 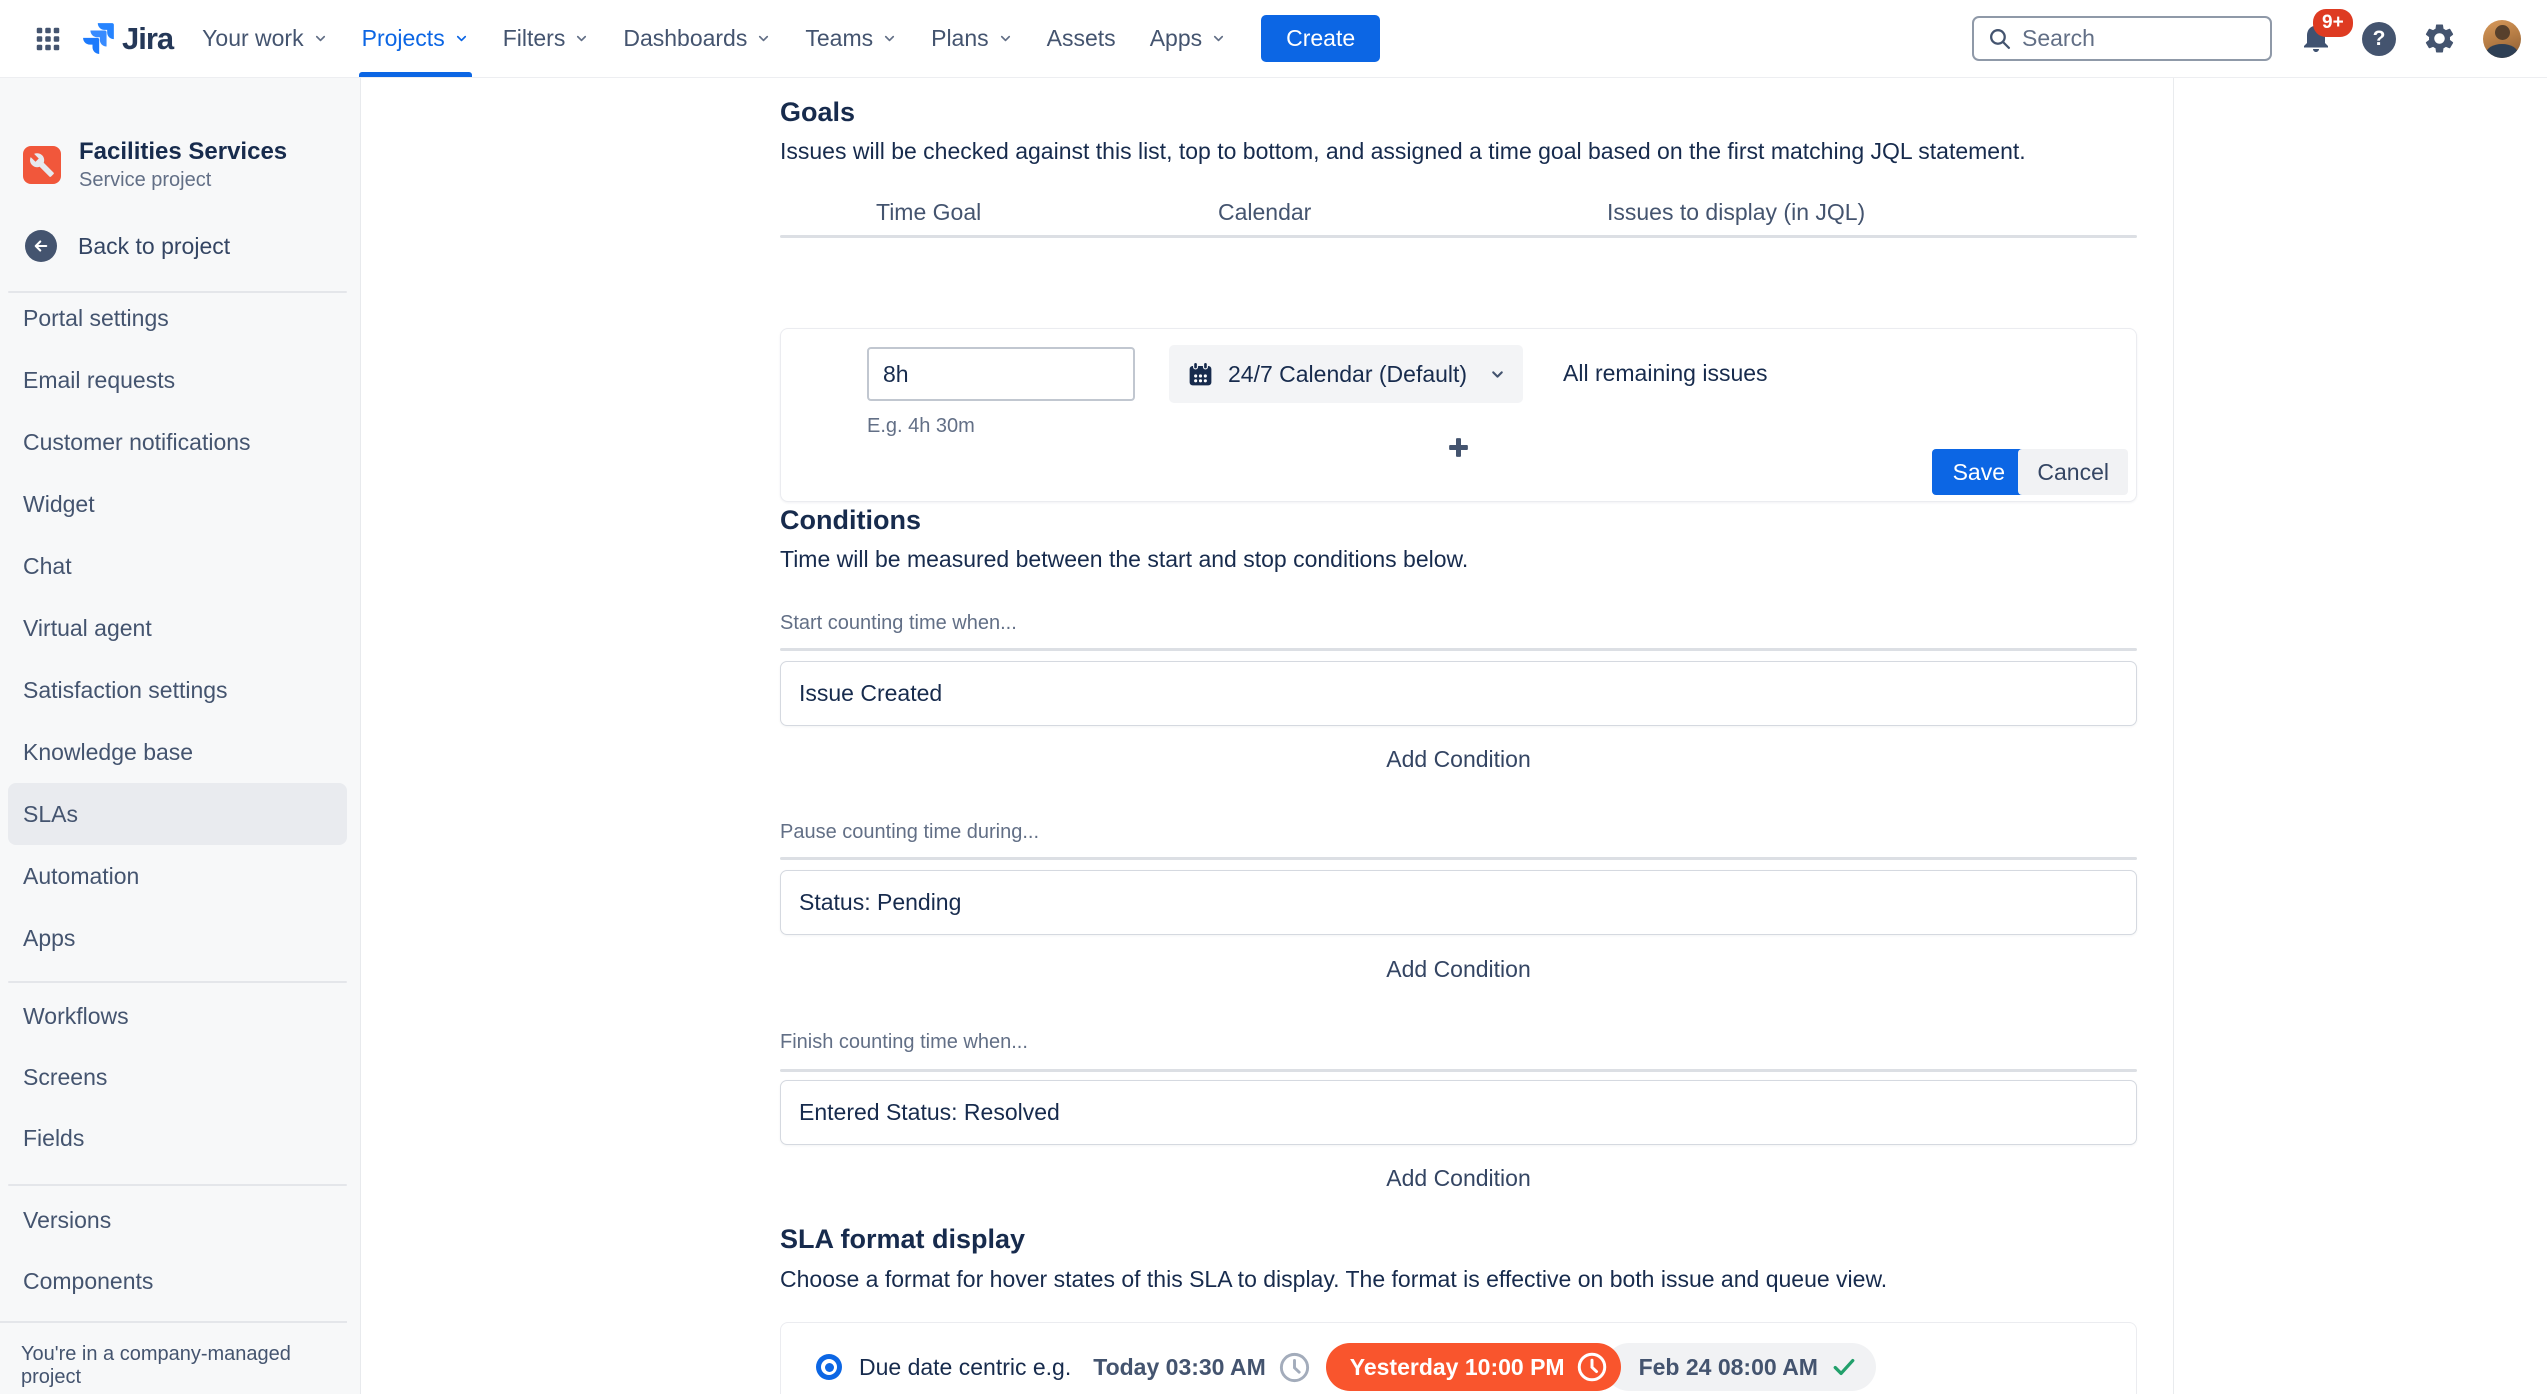 What do you see at coordinates (2173, 736) in the screenshot?
I see `content-right-divider` at bounding box center [2173, 736].